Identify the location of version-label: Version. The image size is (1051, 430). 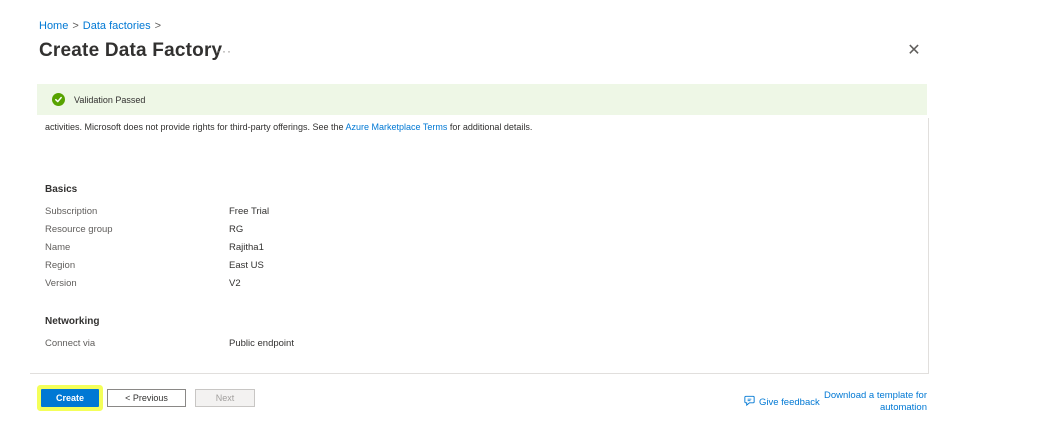
(61, 283).